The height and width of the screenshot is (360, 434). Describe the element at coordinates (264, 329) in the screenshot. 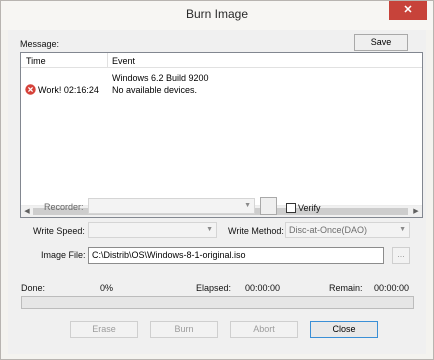

I see `abort-button: Abort` at that location.